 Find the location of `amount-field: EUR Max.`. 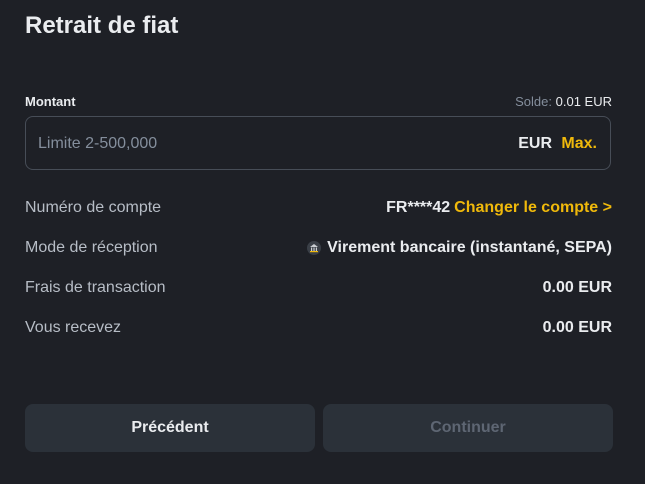

amount-field: EUR Max. is located at coordinates (318, 143).